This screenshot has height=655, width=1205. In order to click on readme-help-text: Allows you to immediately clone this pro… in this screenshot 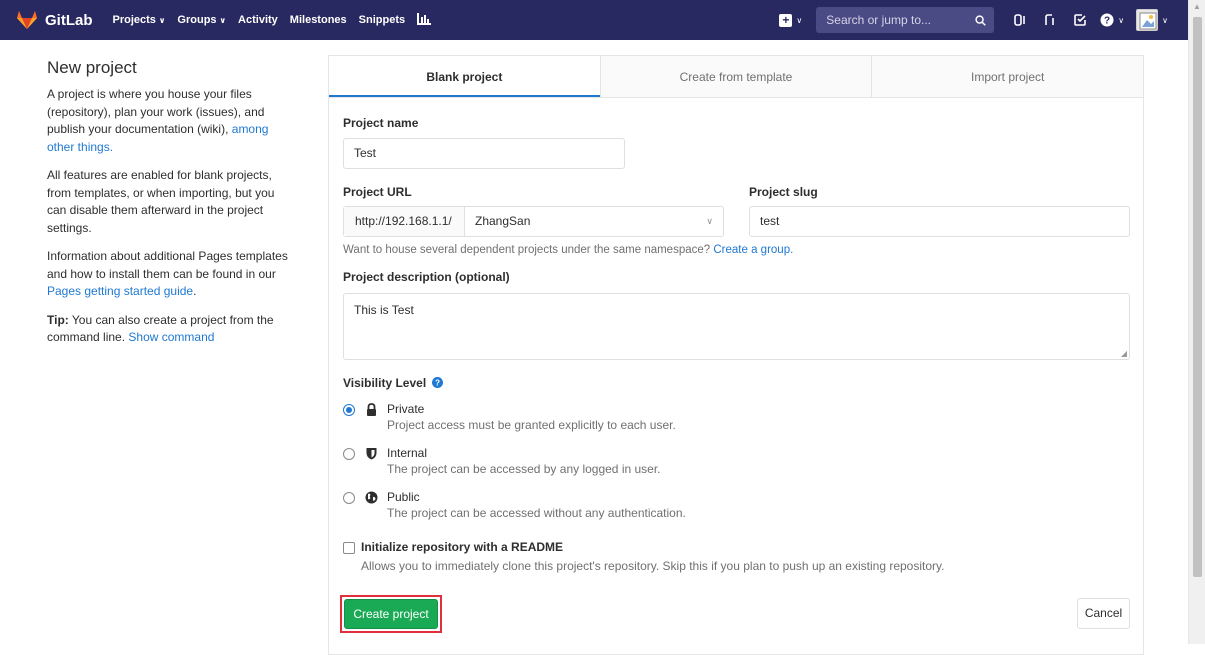, I will do `click(653, 566)`.